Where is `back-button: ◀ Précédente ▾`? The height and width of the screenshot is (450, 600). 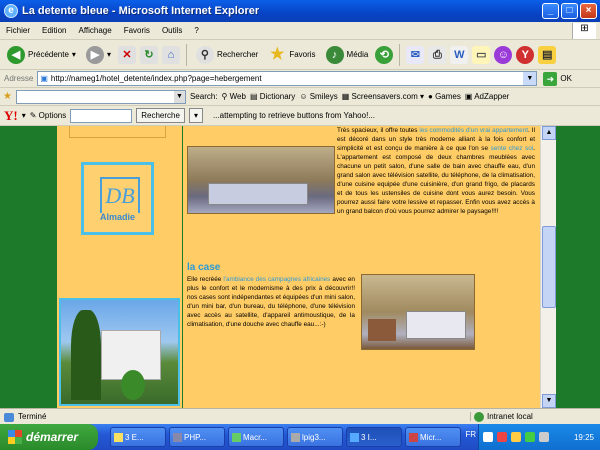
back-button: ◀ Précédente ▾ is located at coordinates (41, 55).